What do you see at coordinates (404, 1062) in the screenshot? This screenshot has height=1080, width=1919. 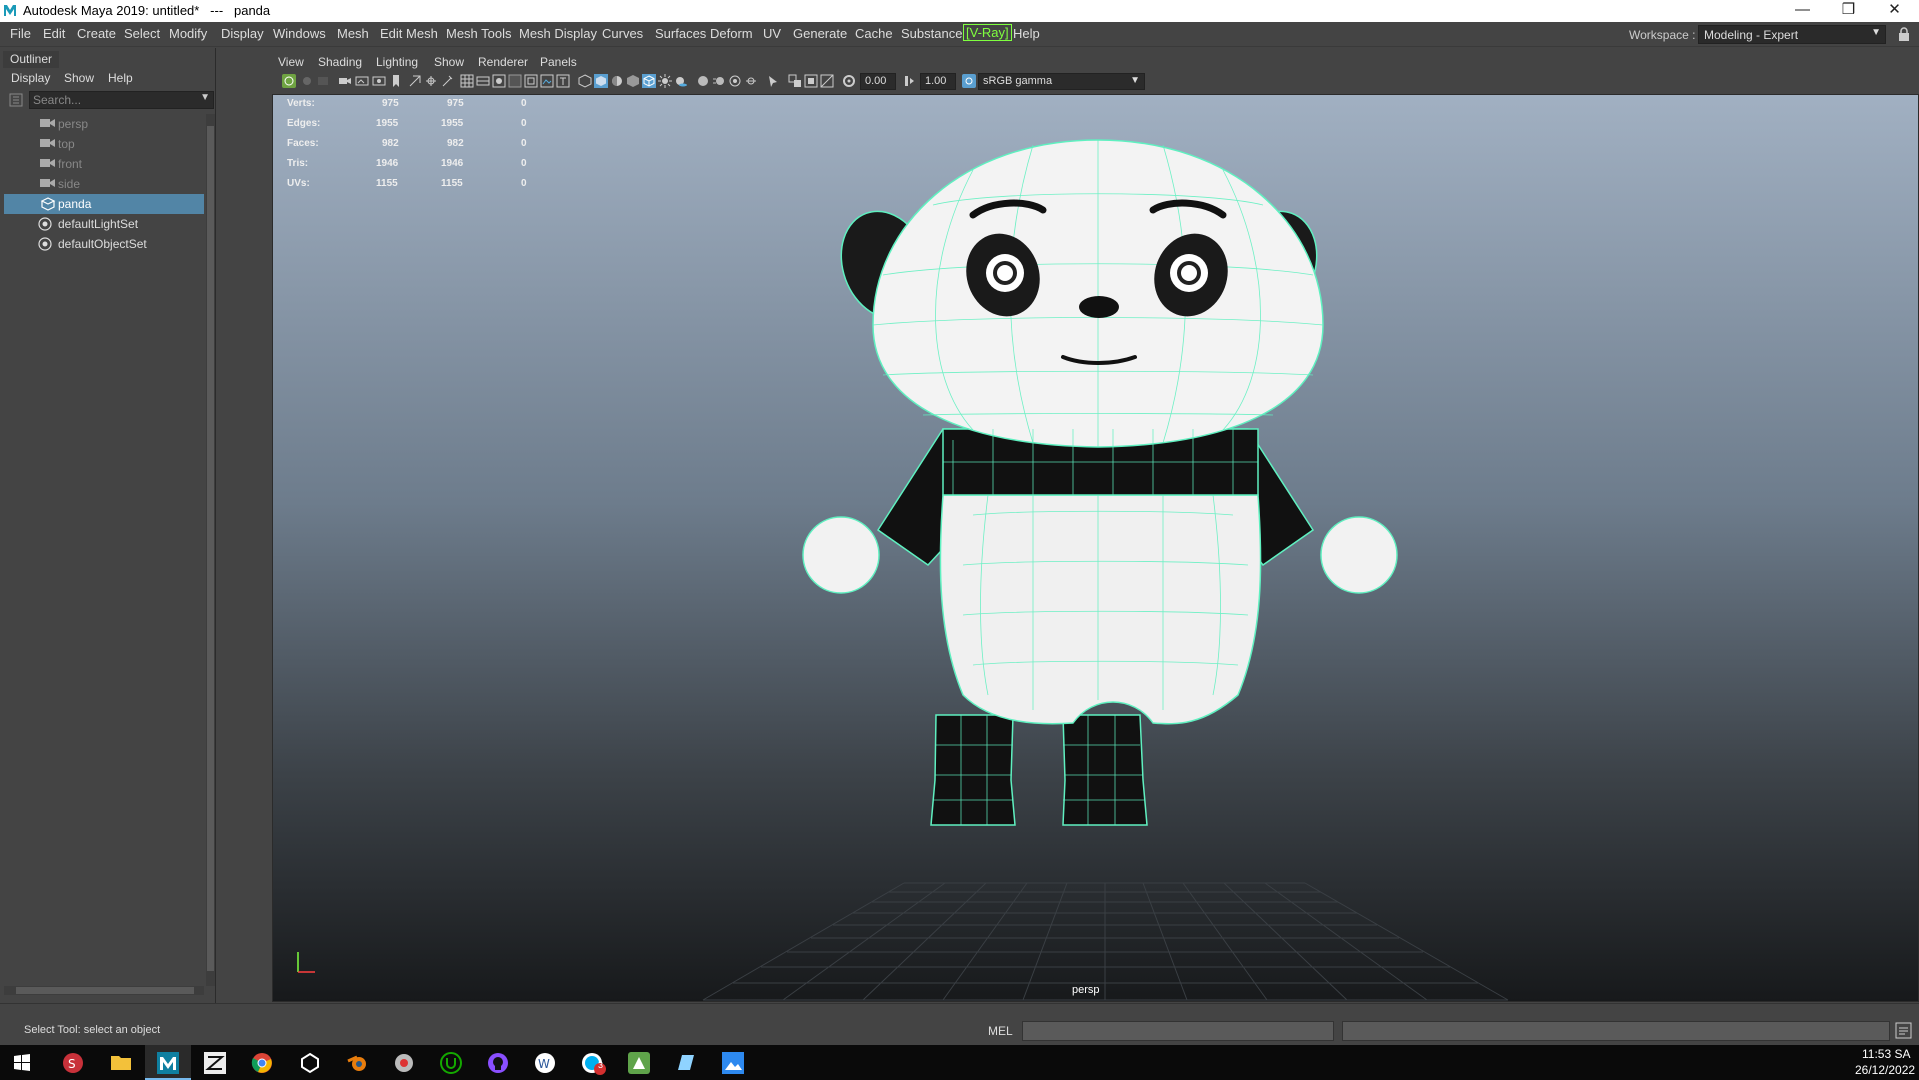 I see `taskbar-marmoset` at bounding box center [404, 1062].